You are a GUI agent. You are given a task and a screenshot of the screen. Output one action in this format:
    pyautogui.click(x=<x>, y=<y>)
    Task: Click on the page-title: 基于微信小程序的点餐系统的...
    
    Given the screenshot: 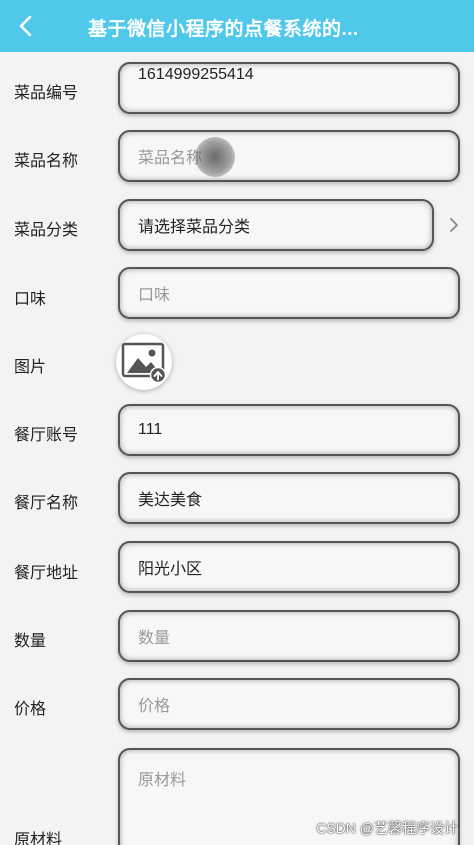 What is the action you would take?
    pyautogui.click(x=223, y=29)
    